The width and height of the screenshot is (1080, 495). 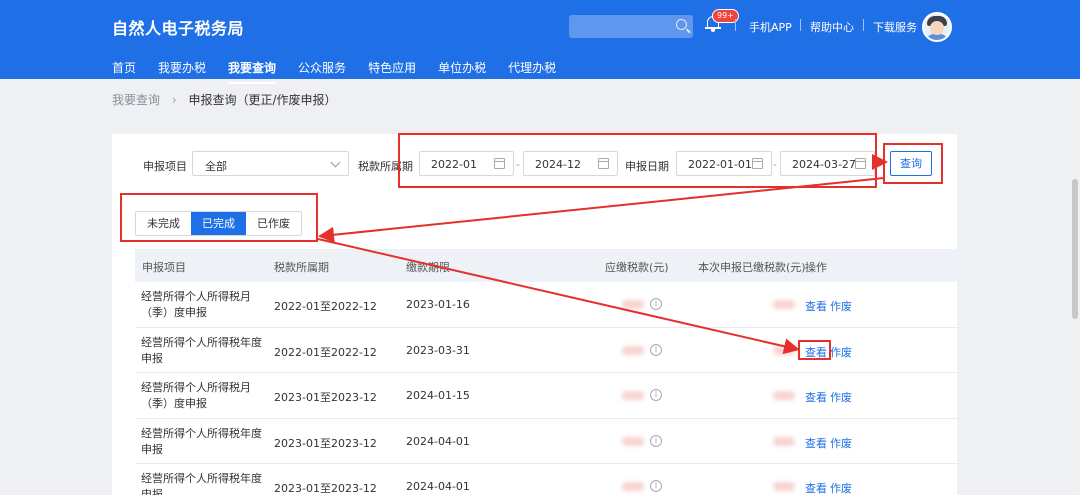 What do you see at coordinates (1075, 249) in the screenshot?
I see `scrollbar-thumb` at bounding box center [1075, 249].